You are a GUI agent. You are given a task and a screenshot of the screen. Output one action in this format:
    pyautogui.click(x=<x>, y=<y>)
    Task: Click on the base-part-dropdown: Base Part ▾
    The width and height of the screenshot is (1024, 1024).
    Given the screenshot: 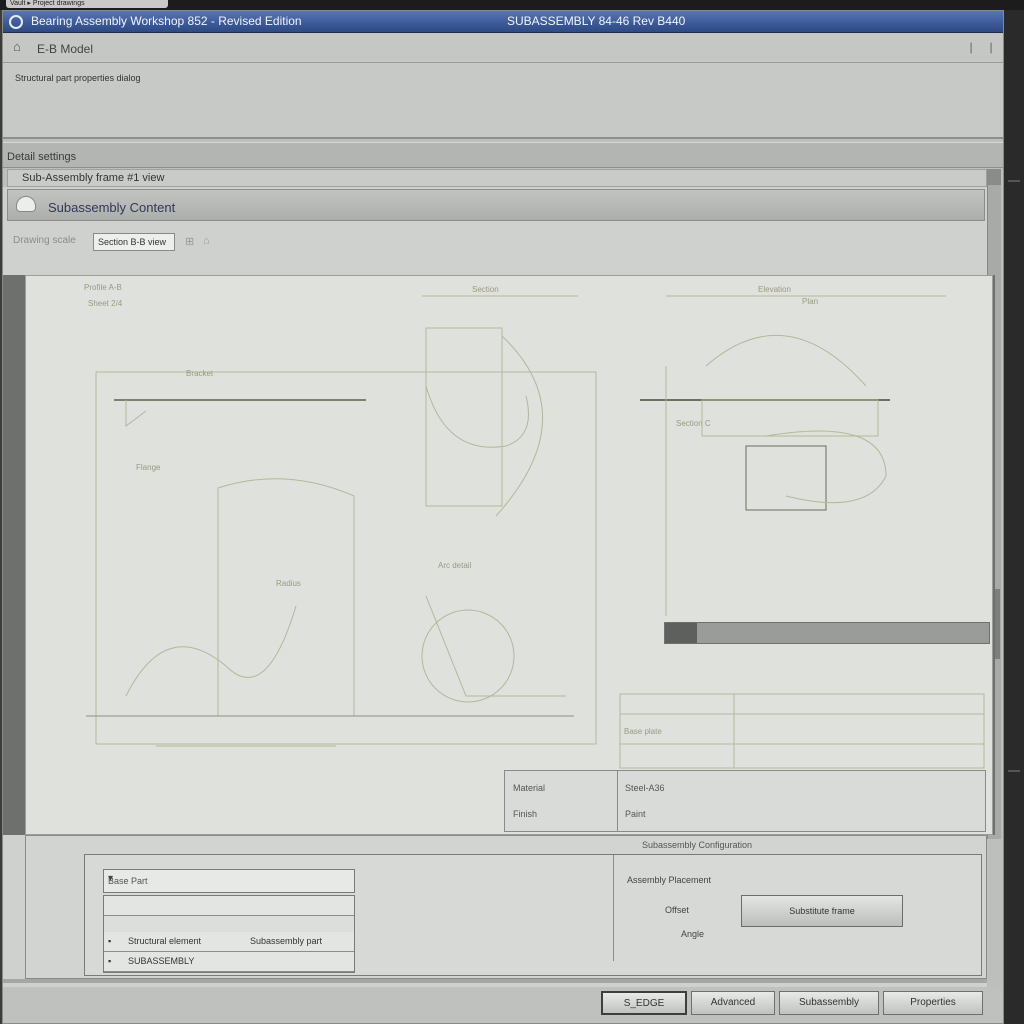 What is the action you would take?
    pyautogui.click(x=229, y=881)
    